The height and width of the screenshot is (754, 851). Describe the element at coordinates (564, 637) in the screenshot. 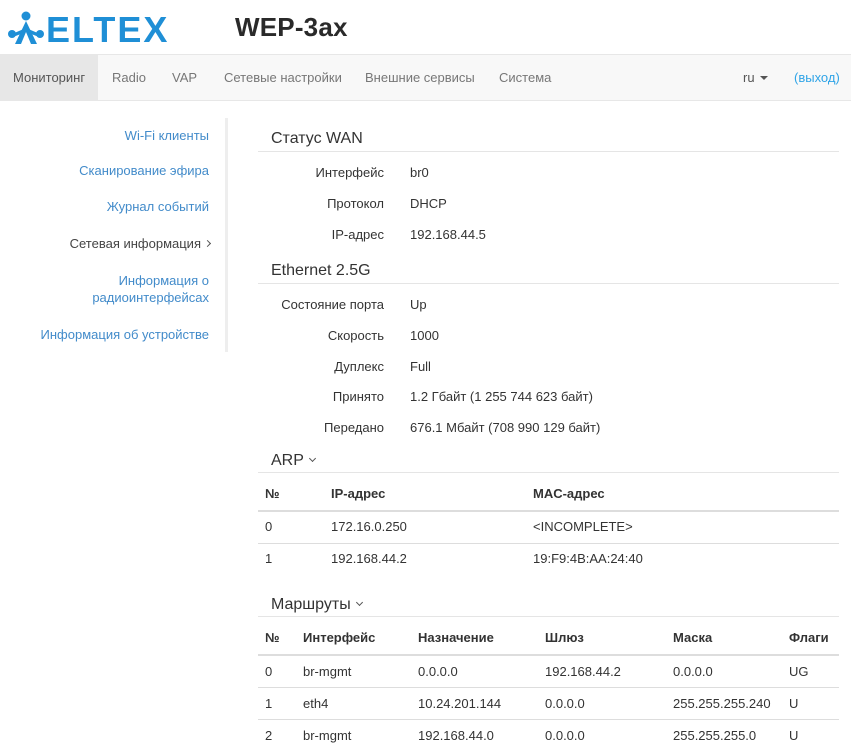

I see `column-header: Шлюз` at that location.